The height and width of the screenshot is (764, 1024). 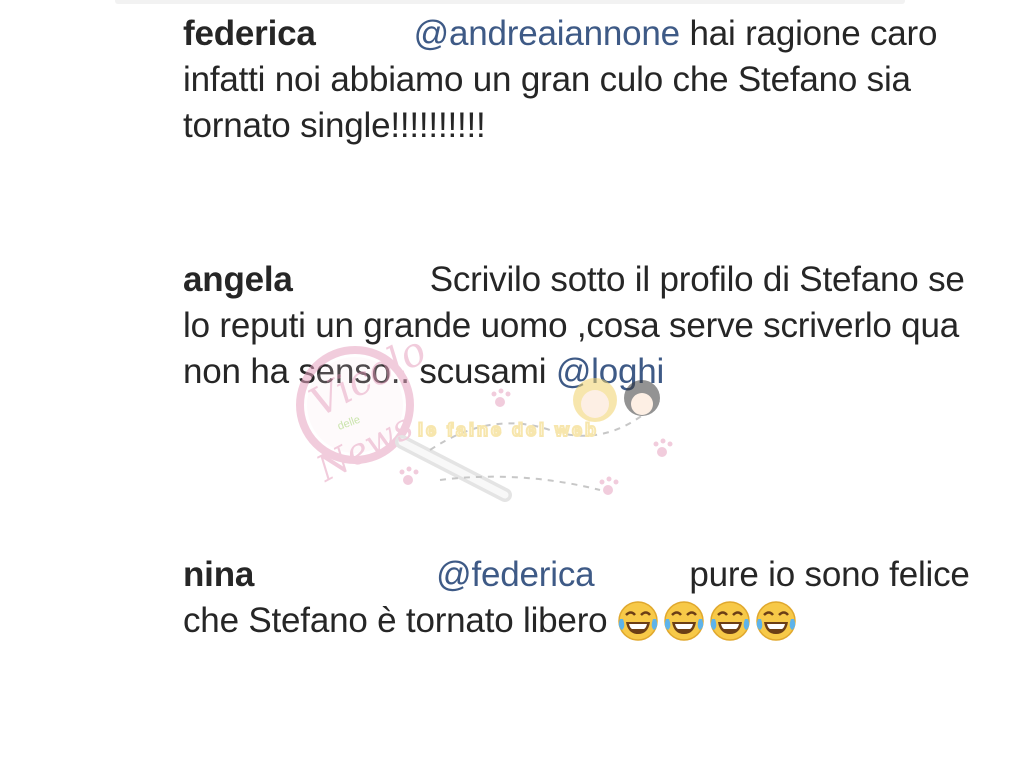 What do you see at coordinates (365, 448) in the screenshot?
I see `svg-text: News` at bounding box center [365, 448].